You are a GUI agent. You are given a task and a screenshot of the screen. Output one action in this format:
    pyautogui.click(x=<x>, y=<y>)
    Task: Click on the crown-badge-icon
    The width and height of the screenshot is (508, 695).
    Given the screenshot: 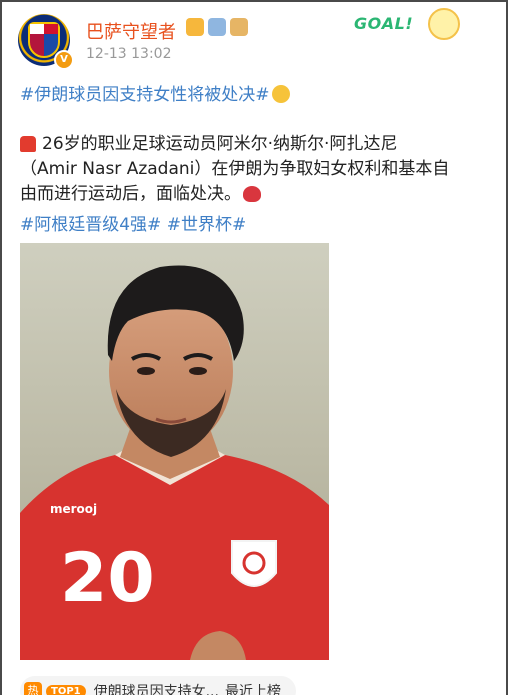 What is the action you would take?
    pyautogui.click(x=195, y=27)
    